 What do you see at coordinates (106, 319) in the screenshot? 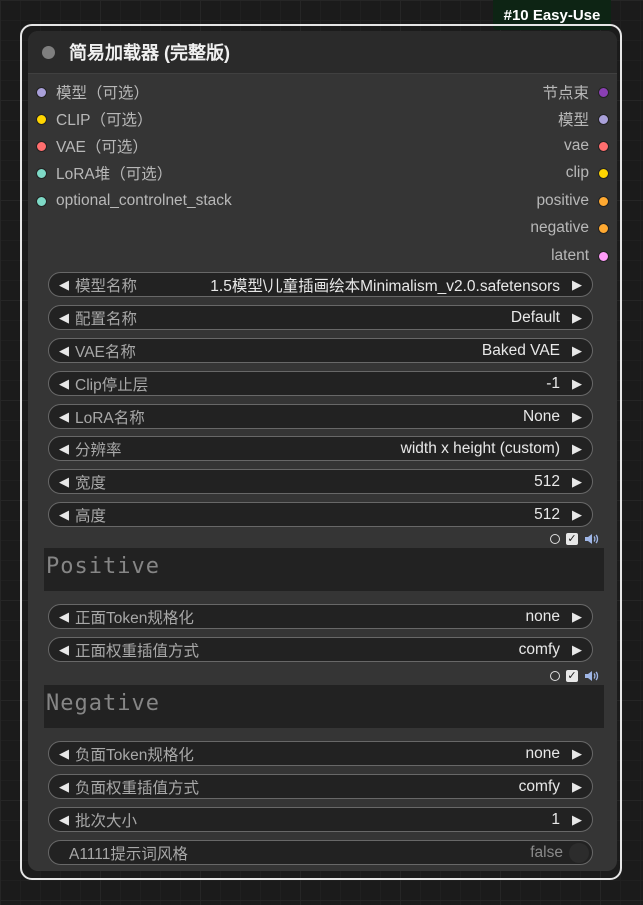
I see `widget-label: 配置名称` at bounding box center [106, 319].